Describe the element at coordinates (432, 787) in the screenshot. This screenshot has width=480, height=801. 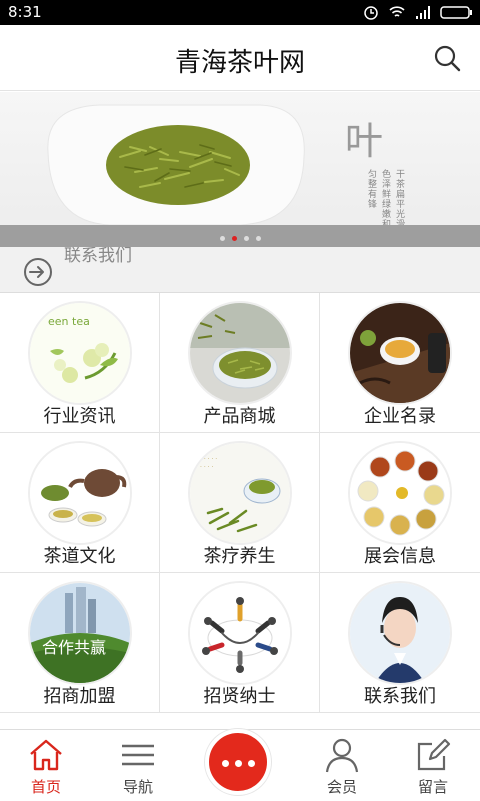
I see `nav-message-label: 留言` at that location.